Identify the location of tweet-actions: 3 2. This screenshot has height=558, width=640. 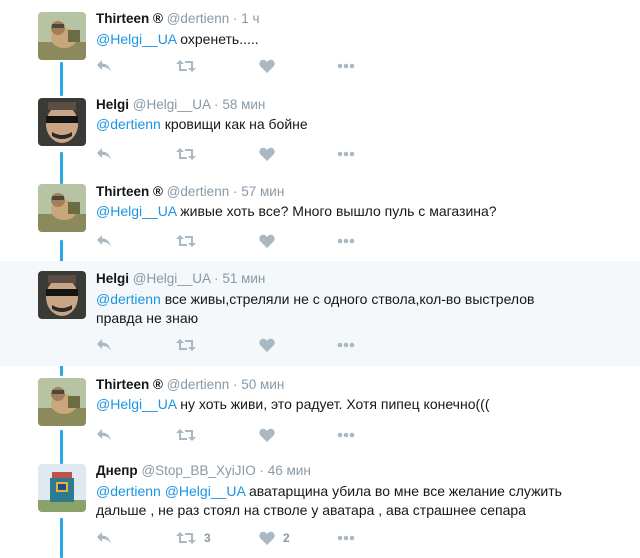
(236, 538).